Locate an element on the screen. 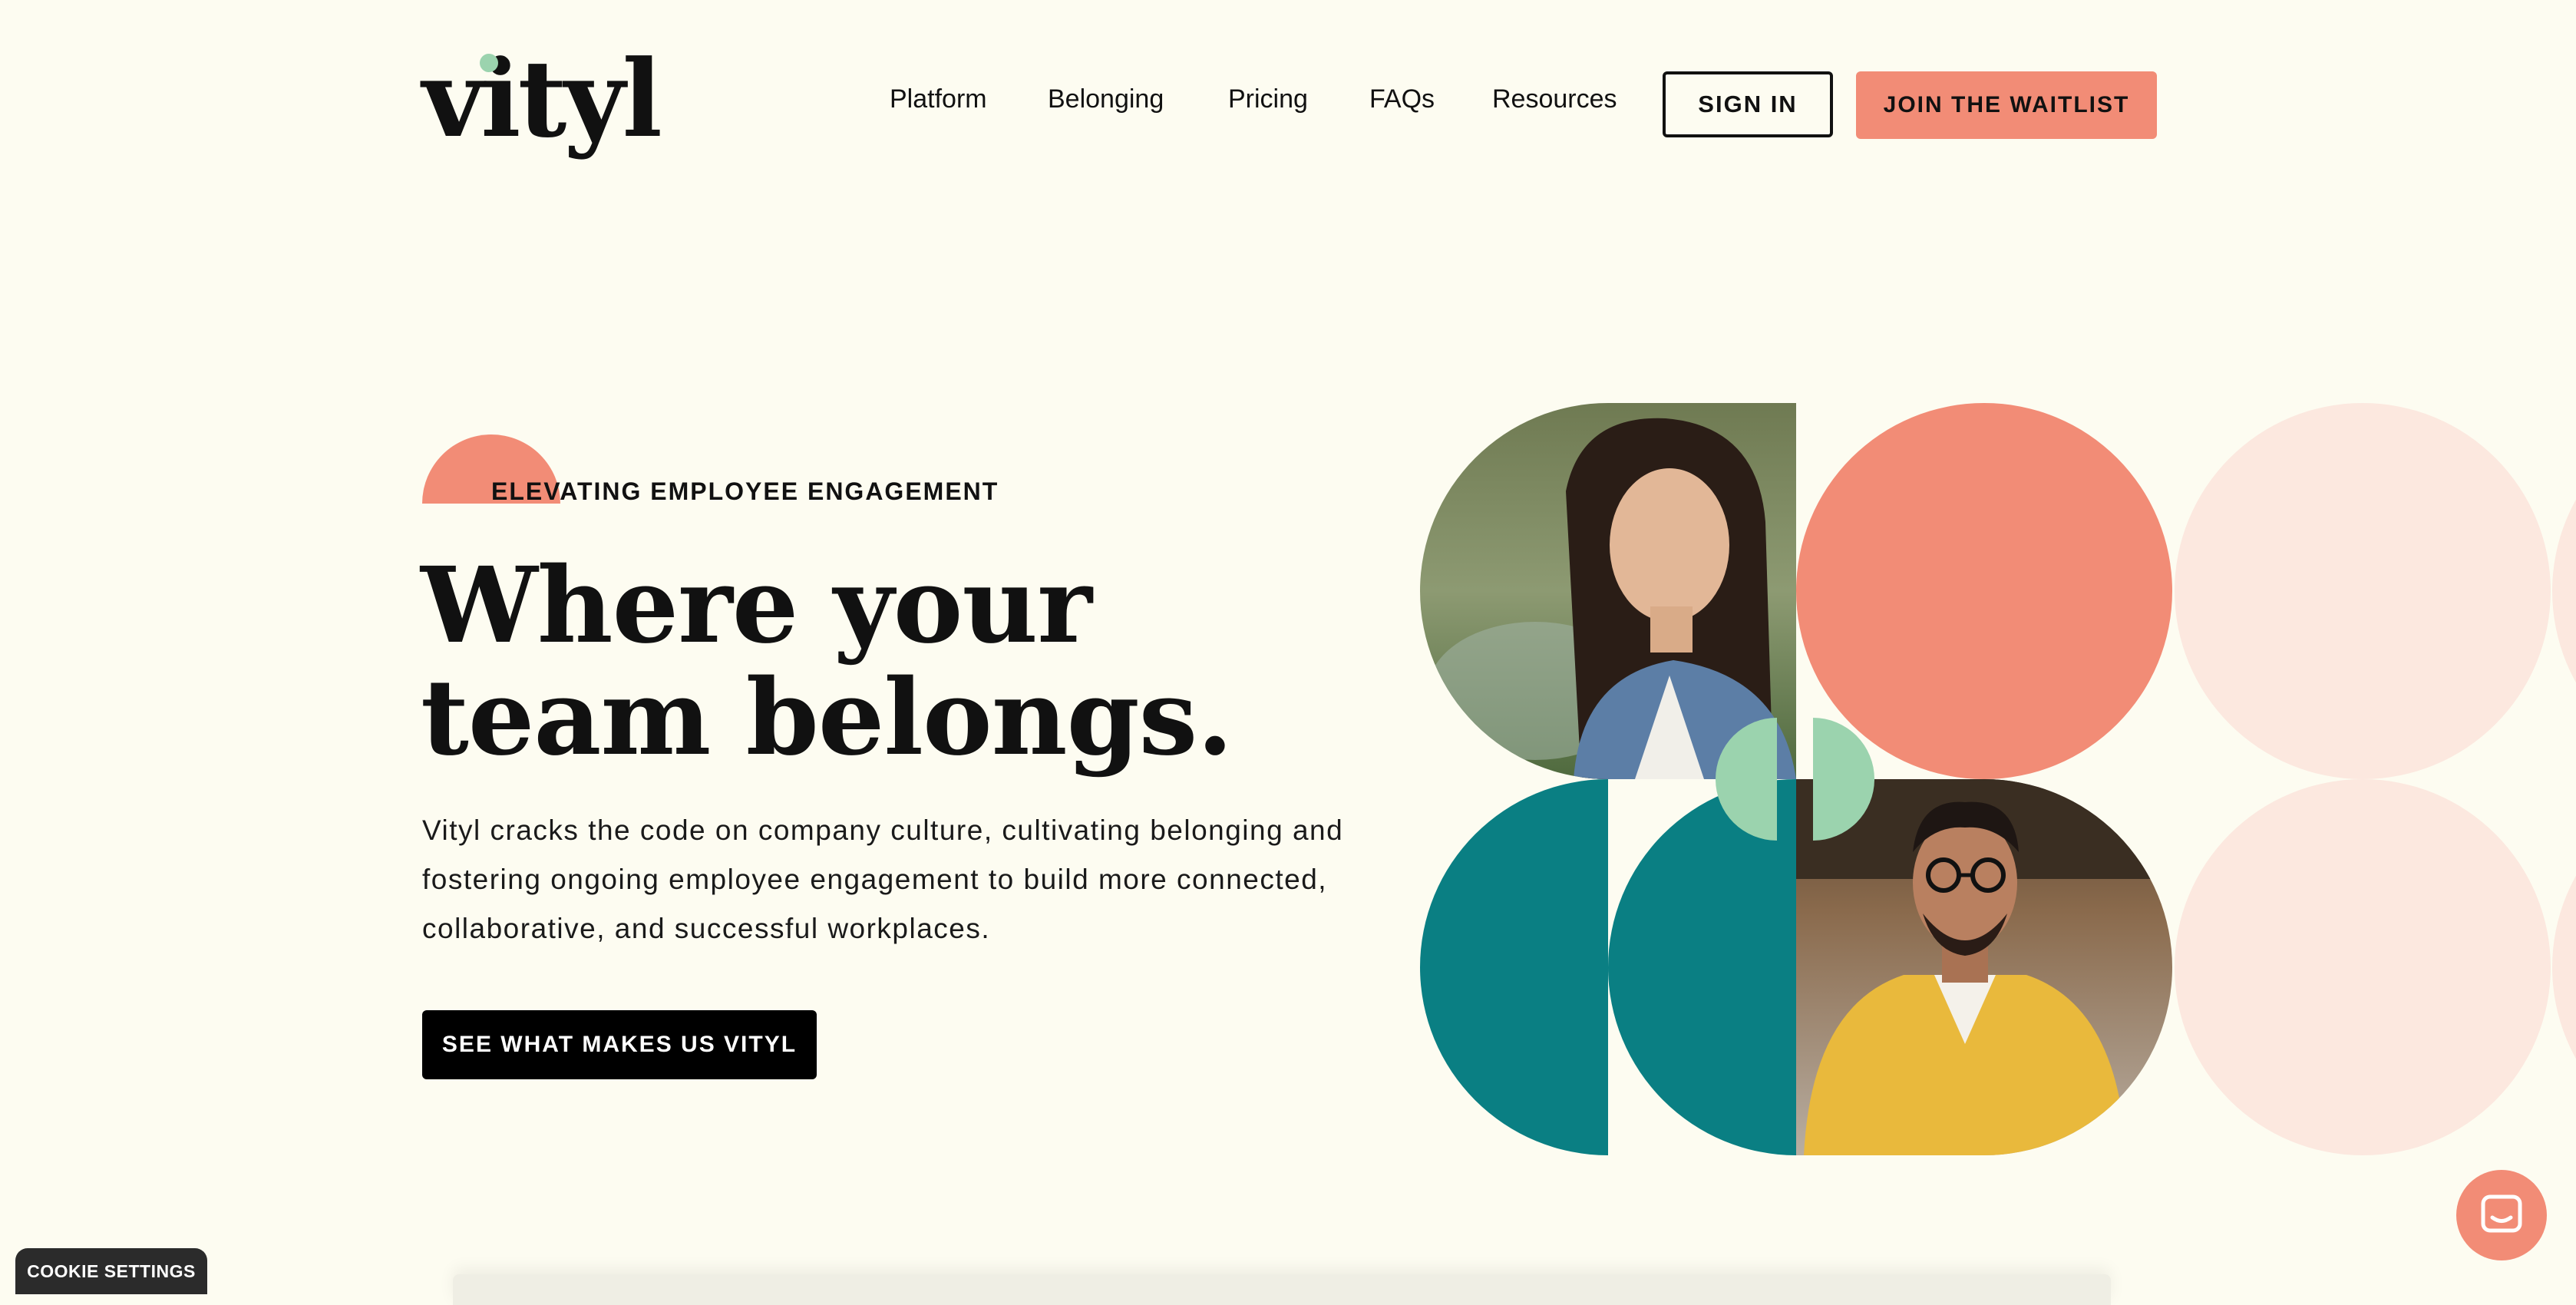 This screenshot has height=1305, width=2576. teal-half-circle-left is located at coordinates (1514, 967).